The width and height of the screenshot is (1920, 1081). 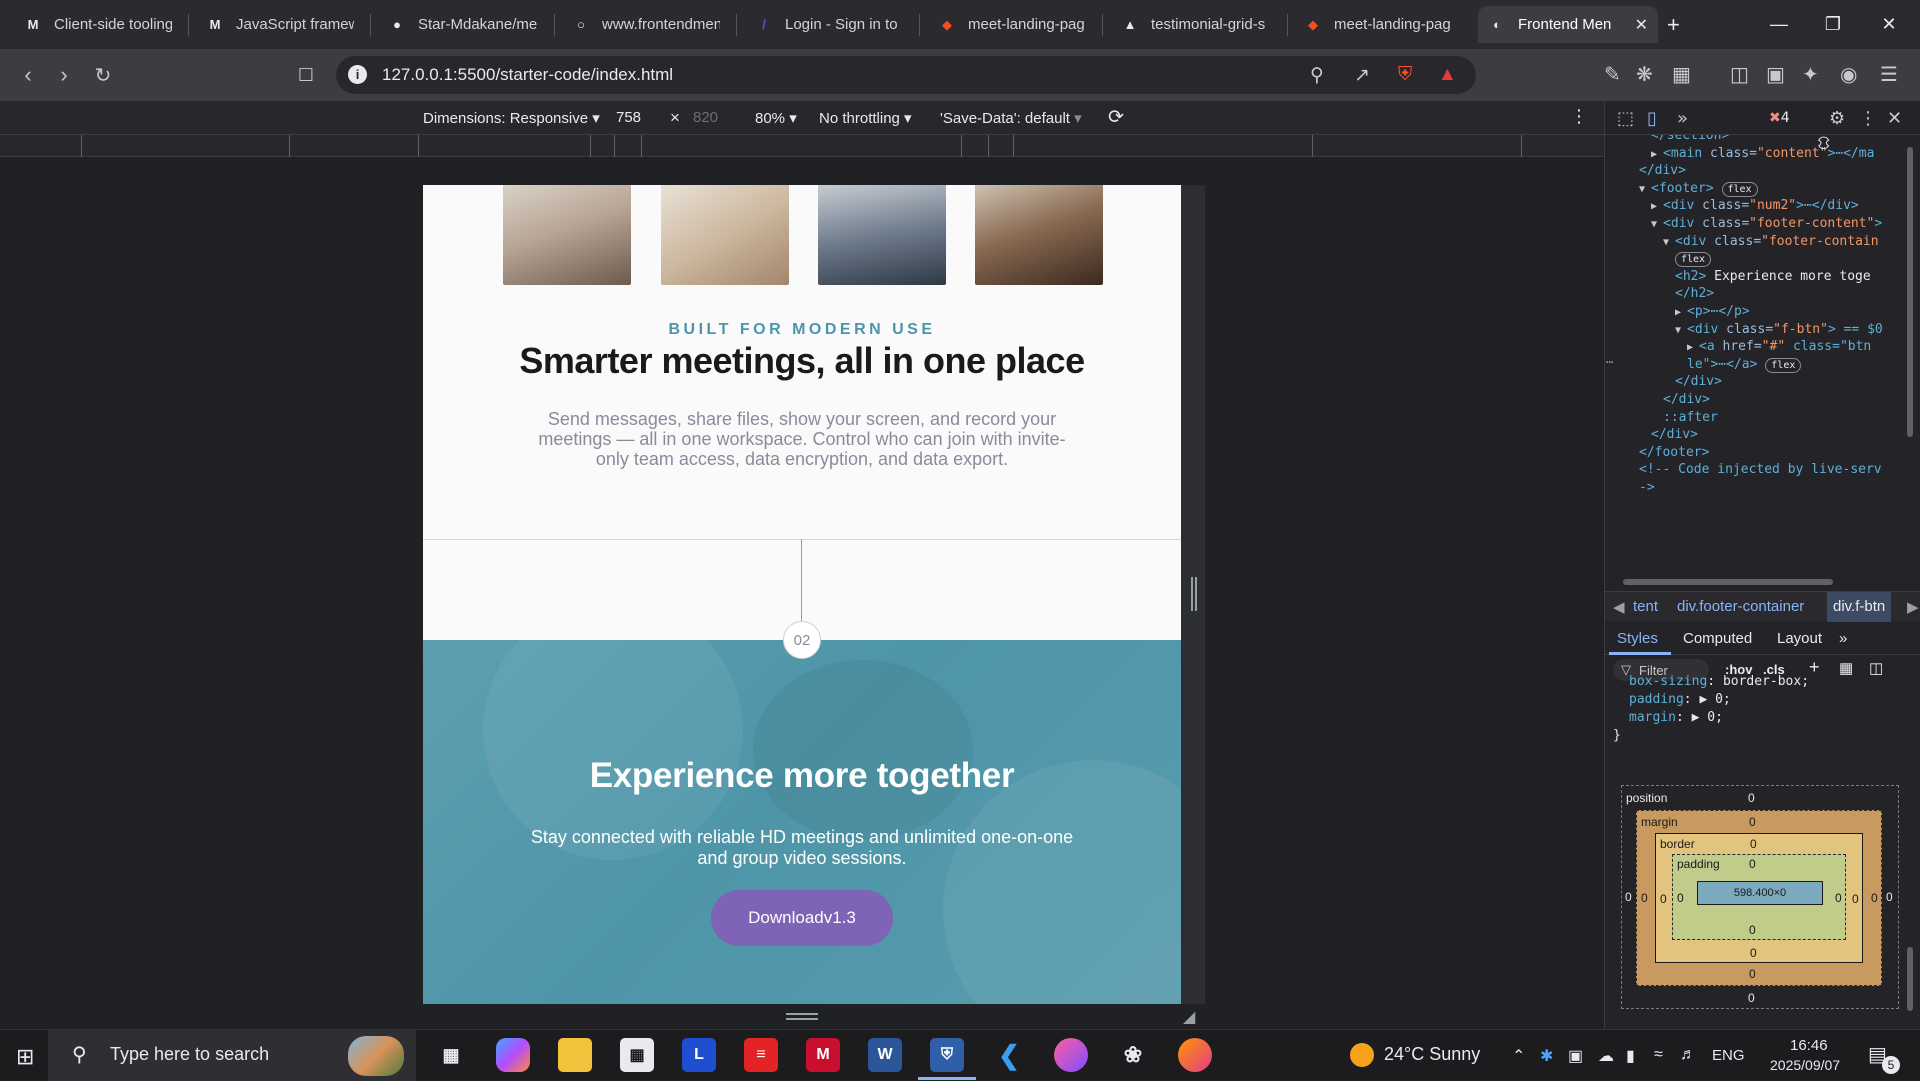 What do you see at coordinates (1682, 118) in the screenshot?
I see `more-tabs-icon: »` at bounding box center [1682, 118].